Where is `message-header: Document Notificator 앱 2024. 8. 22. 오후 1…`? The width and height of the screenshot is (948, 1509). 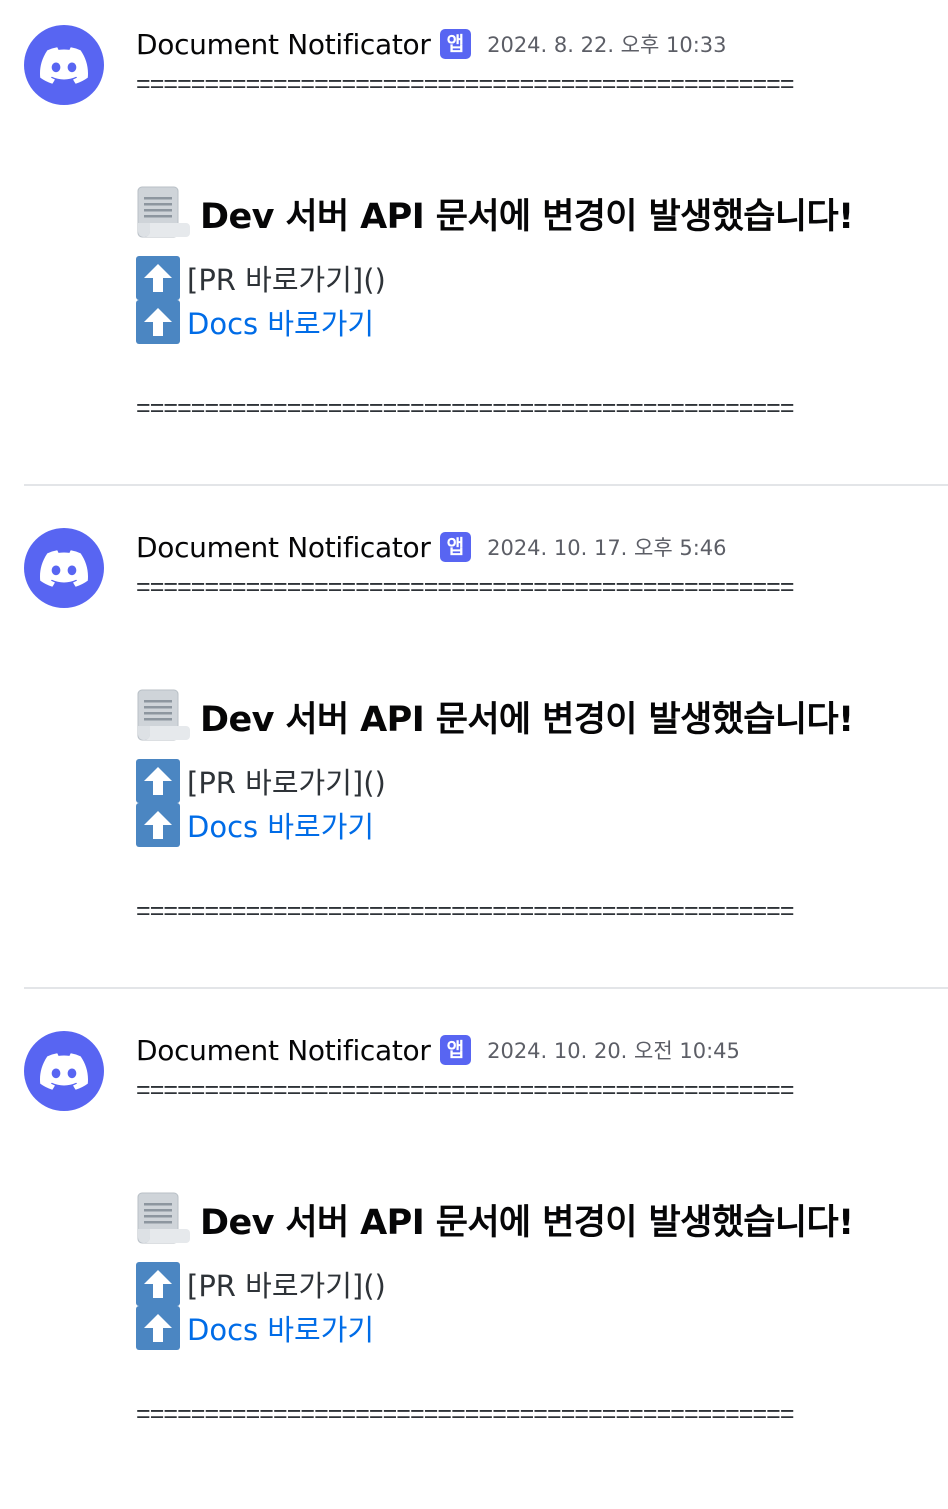
message-header: Document Notificator 앱 2024. 8. 22. 오후 1… is located at coordinates (431, 44).